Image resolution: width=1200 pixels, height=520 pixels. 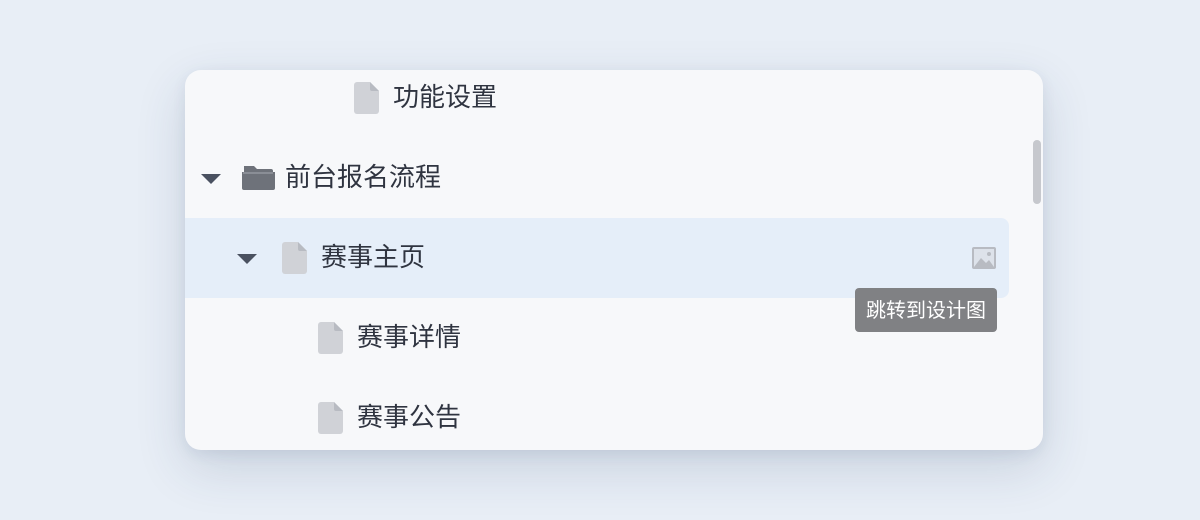 What do you see at coordinates (597, 178) in the screenshot?
I see `tree-item-frontend-registration-flow: 前台报名流程` at bounding box center [597, 178].